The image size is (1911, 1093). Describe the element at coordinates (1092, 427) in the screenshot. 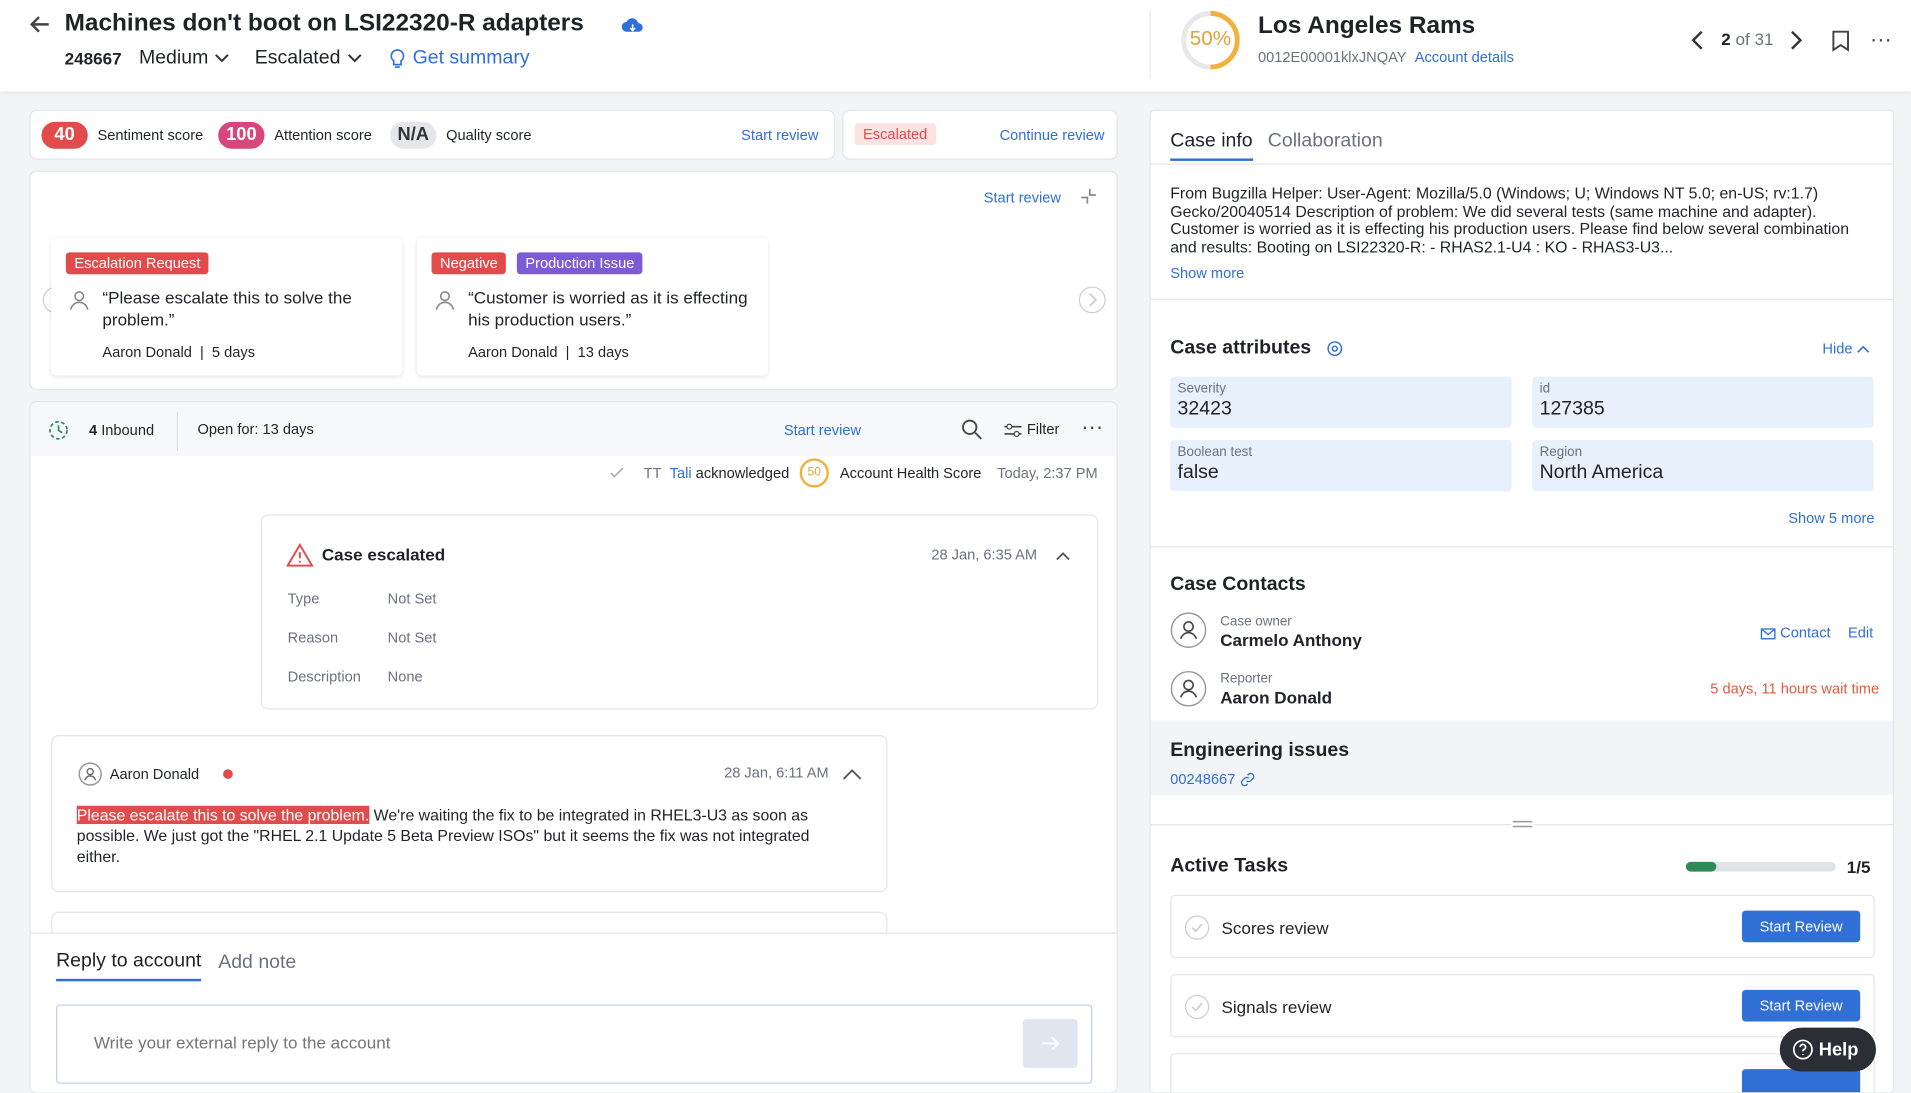

I see `timeline-more-icon: ···` at that location.